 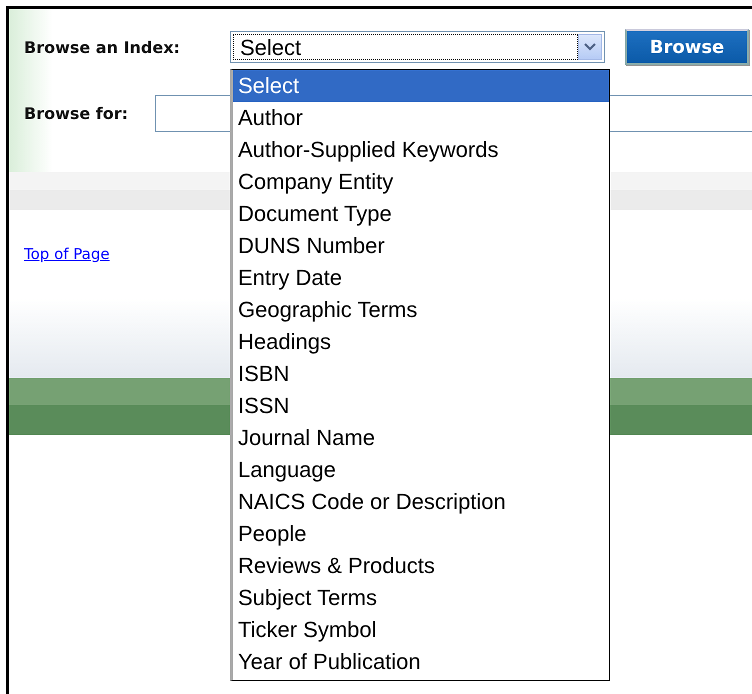 I want to click on index-select: Select, so click(x=417, y=47).